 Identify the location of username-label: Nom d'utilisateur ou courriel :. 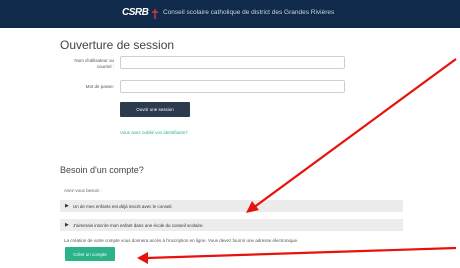
(94, 63).